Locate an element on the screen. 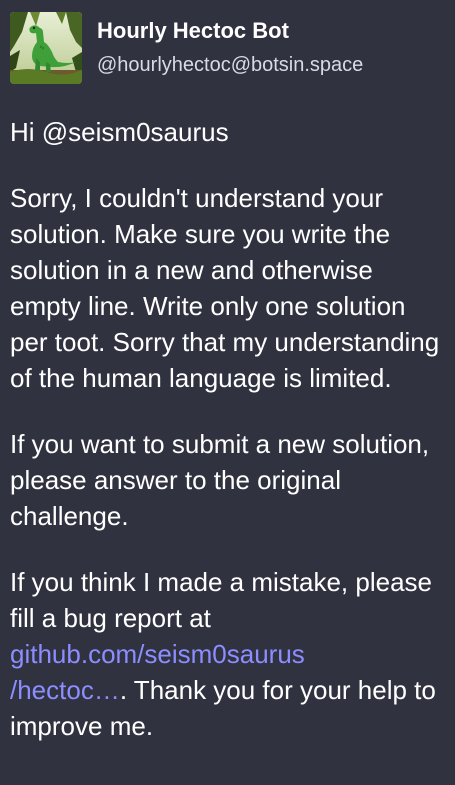 The image size is (455, 785). avatar is located at coordinates (46, 48).